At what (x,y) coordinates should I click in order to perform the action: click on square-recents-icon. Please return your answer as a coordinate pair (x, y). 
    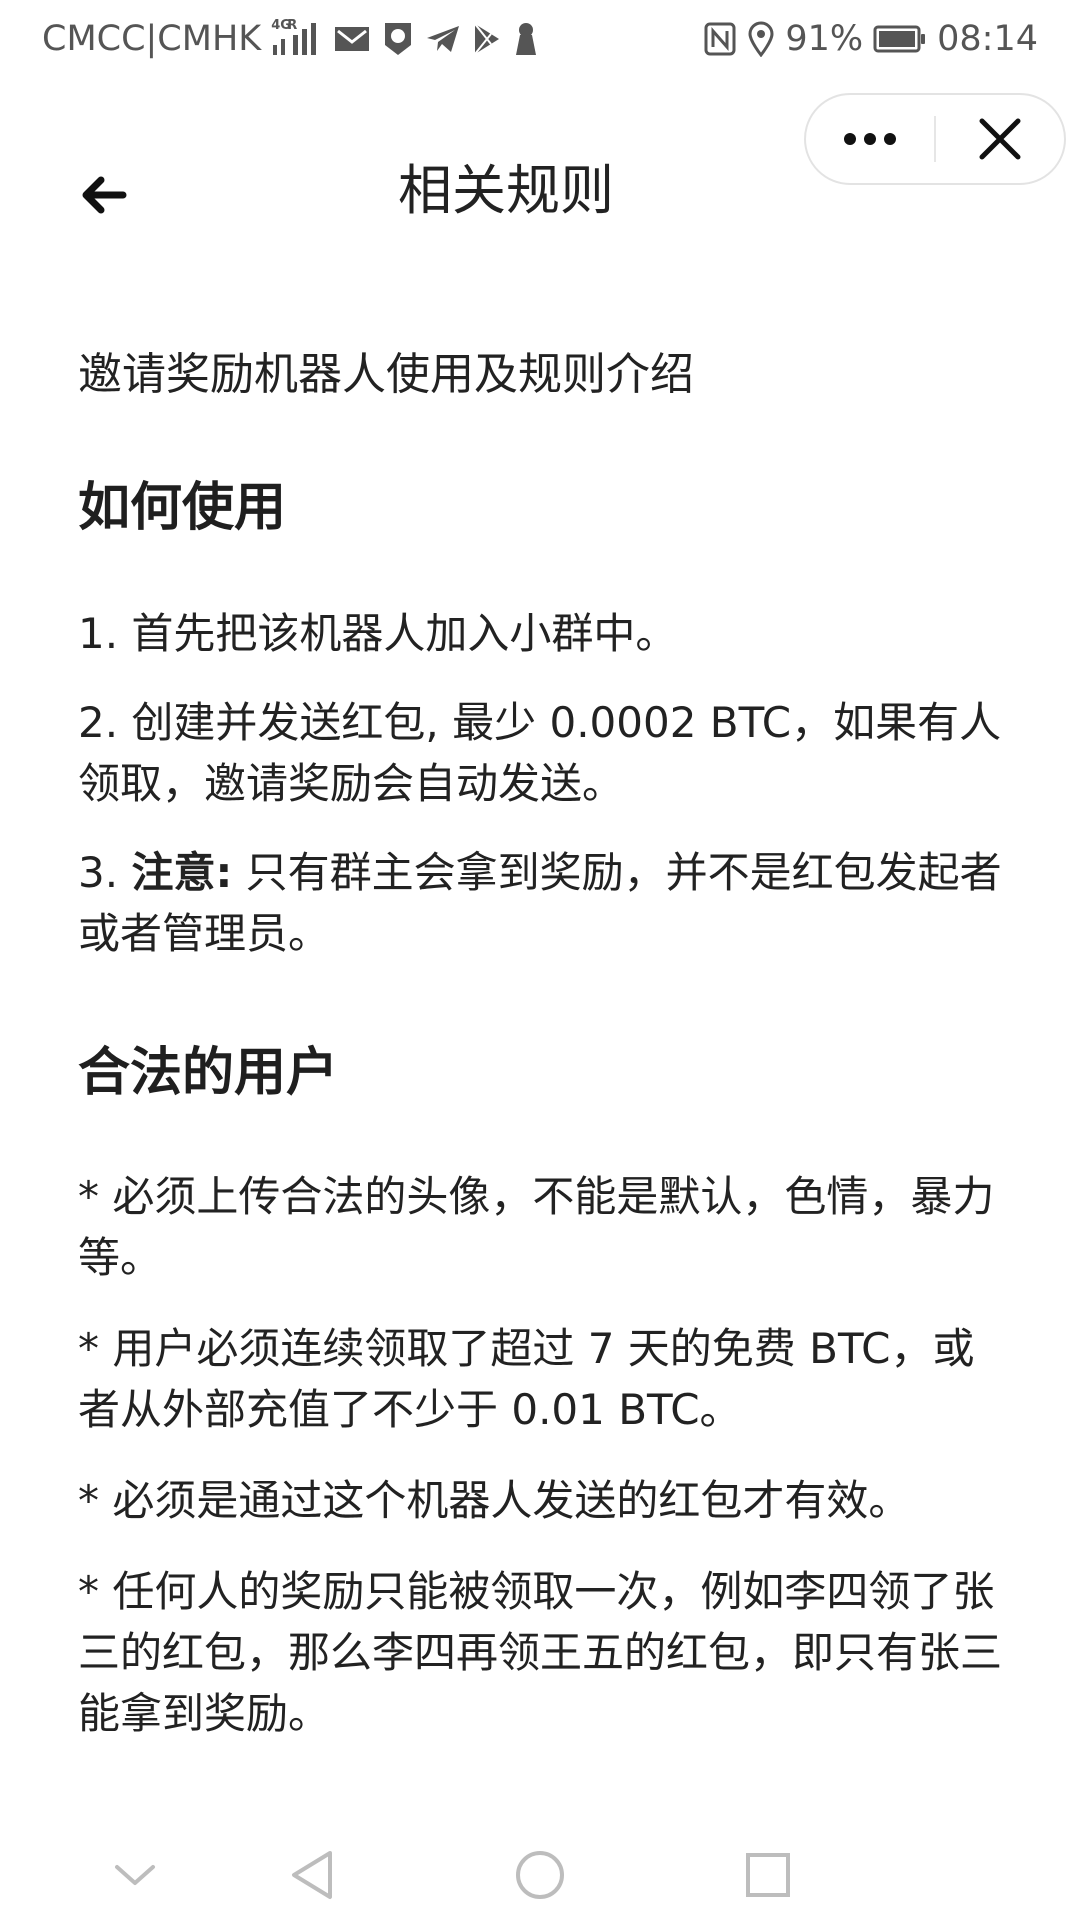
    Looking at the image, I should click on (768, 1875).